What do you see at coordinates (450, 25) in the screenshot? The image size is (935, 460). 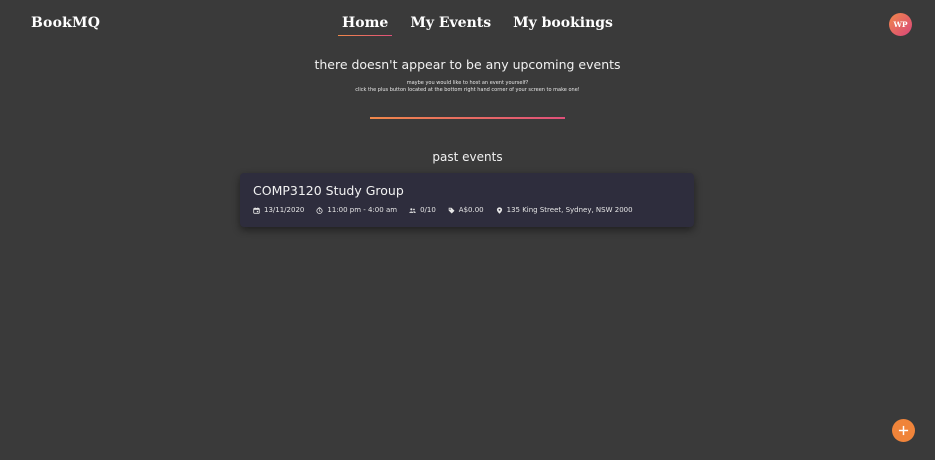 I see `nav-my-events: My Events` at bounding box center [450, 25].